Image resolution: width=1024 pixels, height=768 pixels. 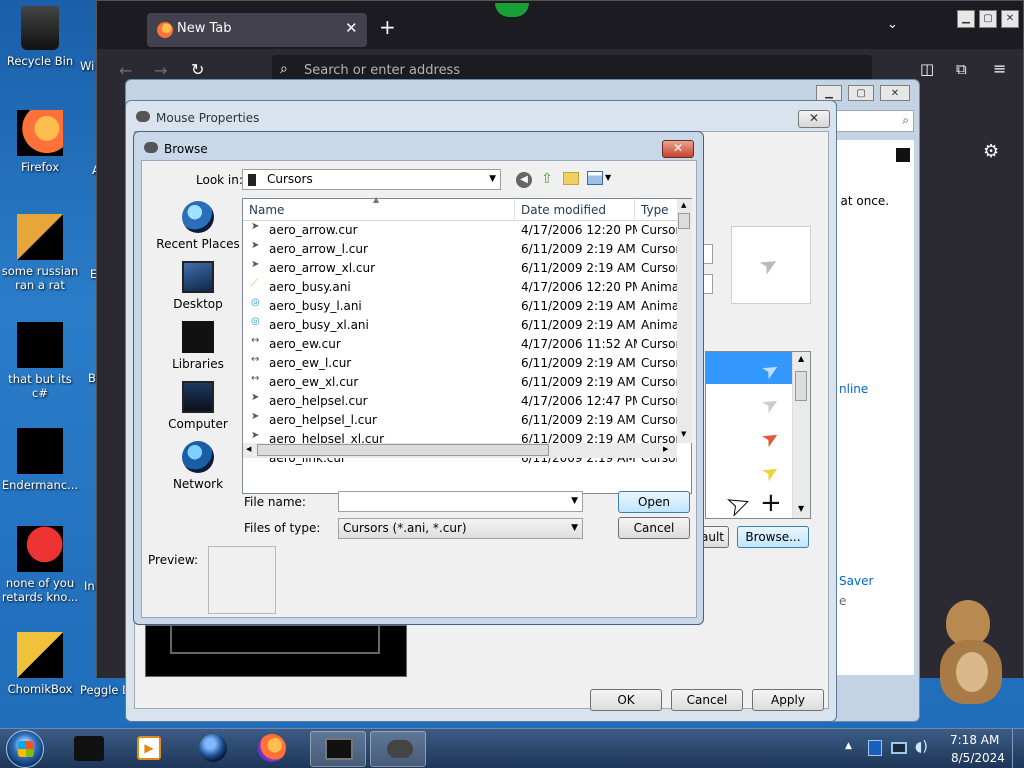 What do you see at coordinates (398, 749) in the screenshot?
I see `taskbar-mouse-button` at bounding box center [398, 749].